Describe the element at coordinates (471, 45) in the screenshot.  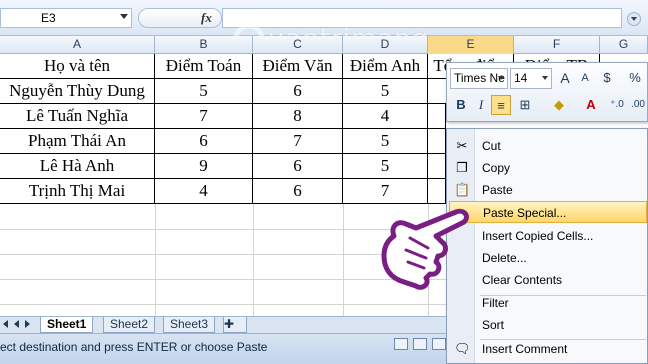
I see `column-header-e: E` at that location.